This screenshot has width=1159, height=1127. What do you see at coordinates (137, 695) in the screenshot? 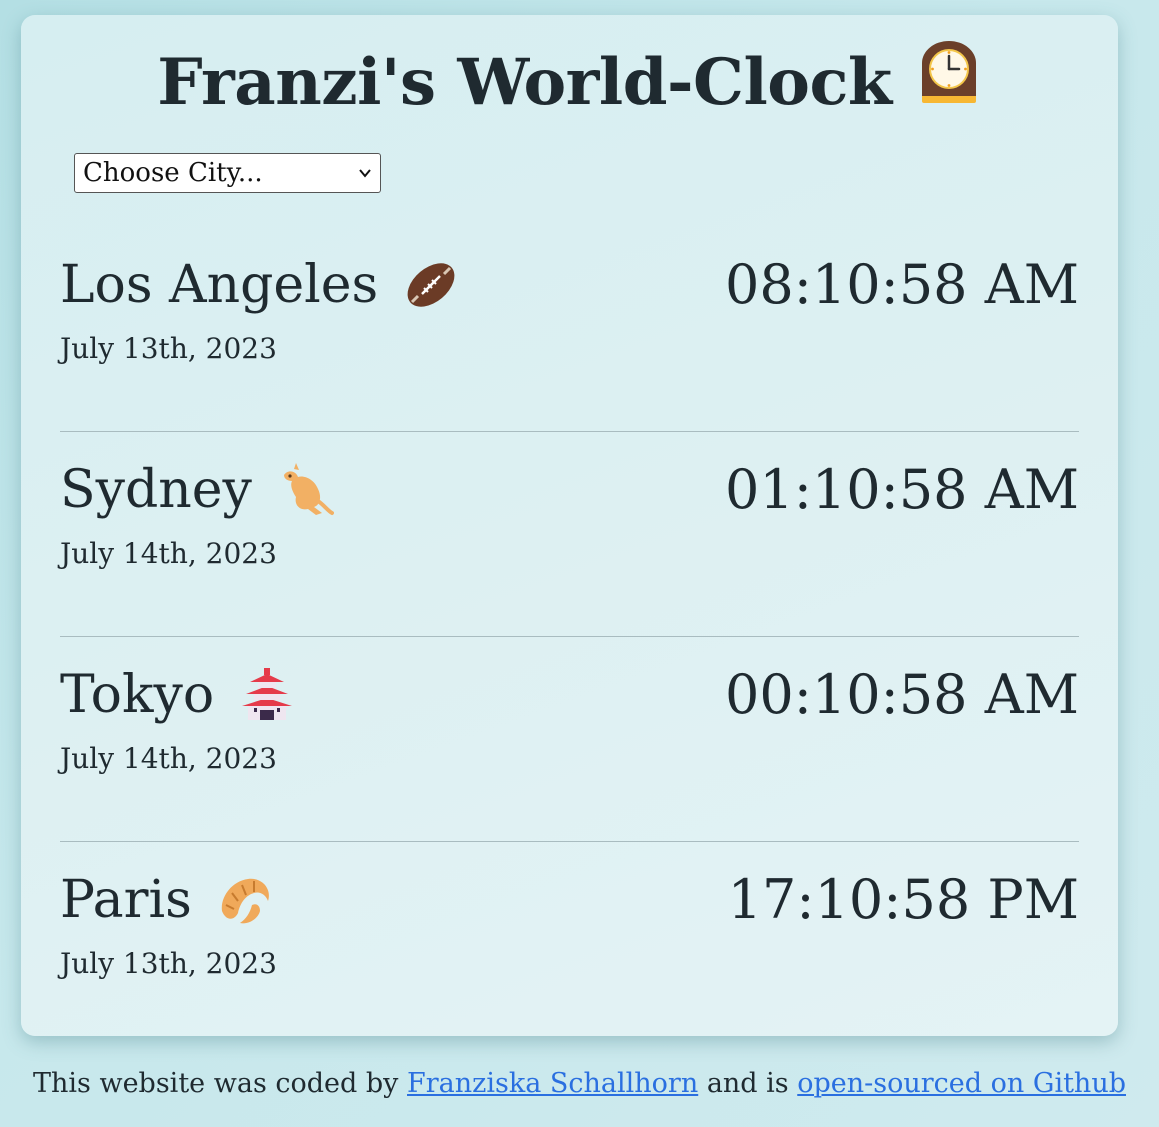
I see `city-name-text: Tokyo` at bounding box center [137, 695].